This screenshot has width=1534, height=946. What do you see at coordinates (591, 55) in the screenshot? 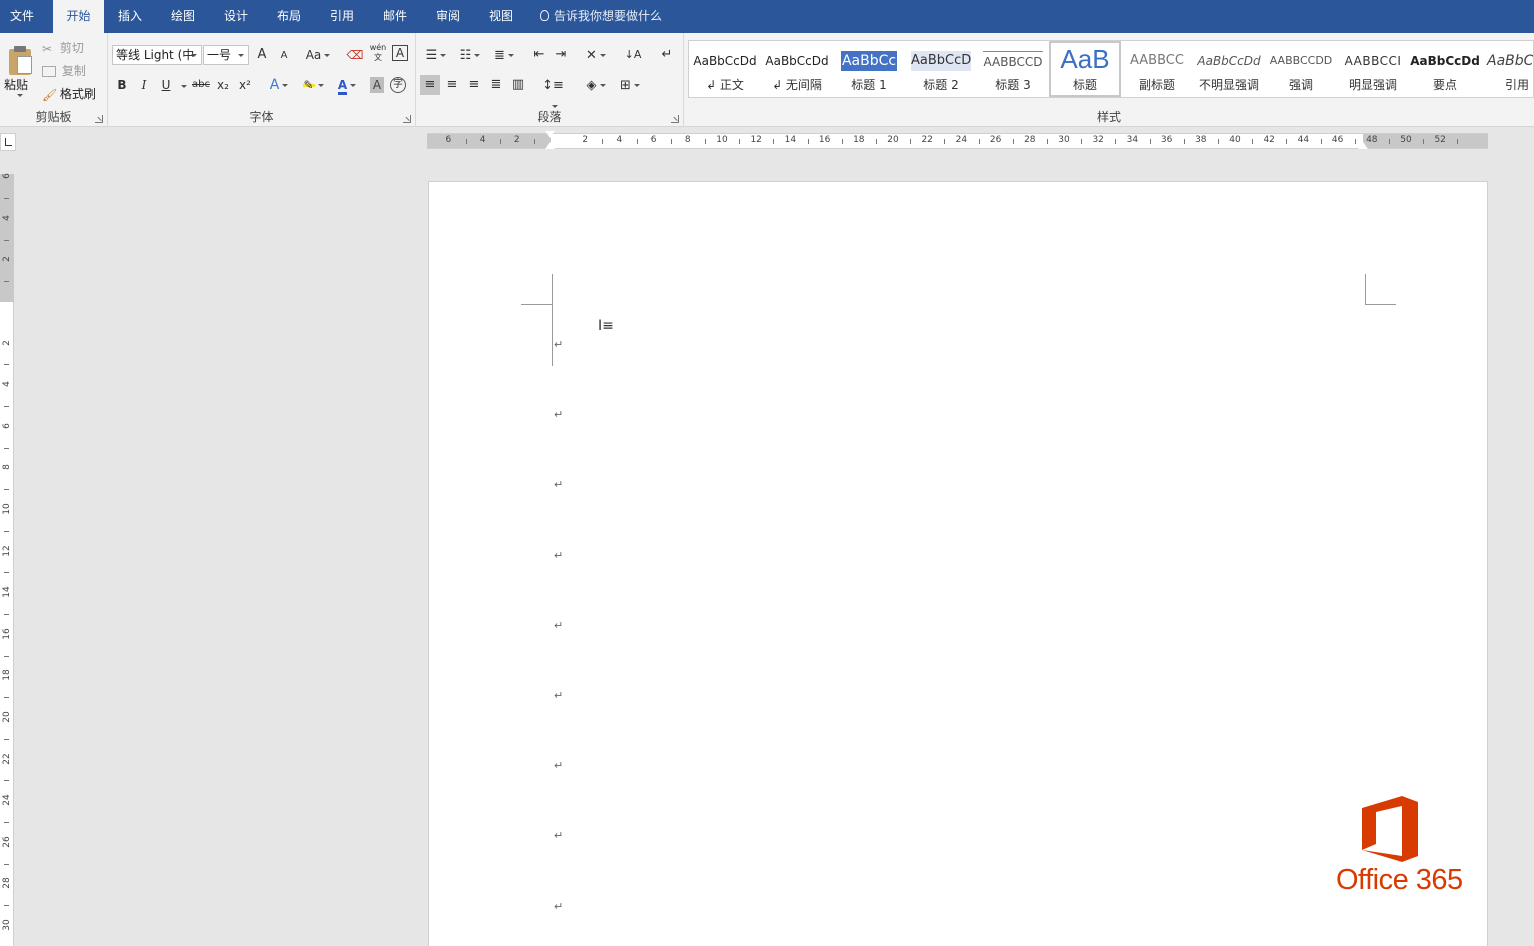
I see `chinese-layout-icon: ✕` at bounding box center [591, 55].